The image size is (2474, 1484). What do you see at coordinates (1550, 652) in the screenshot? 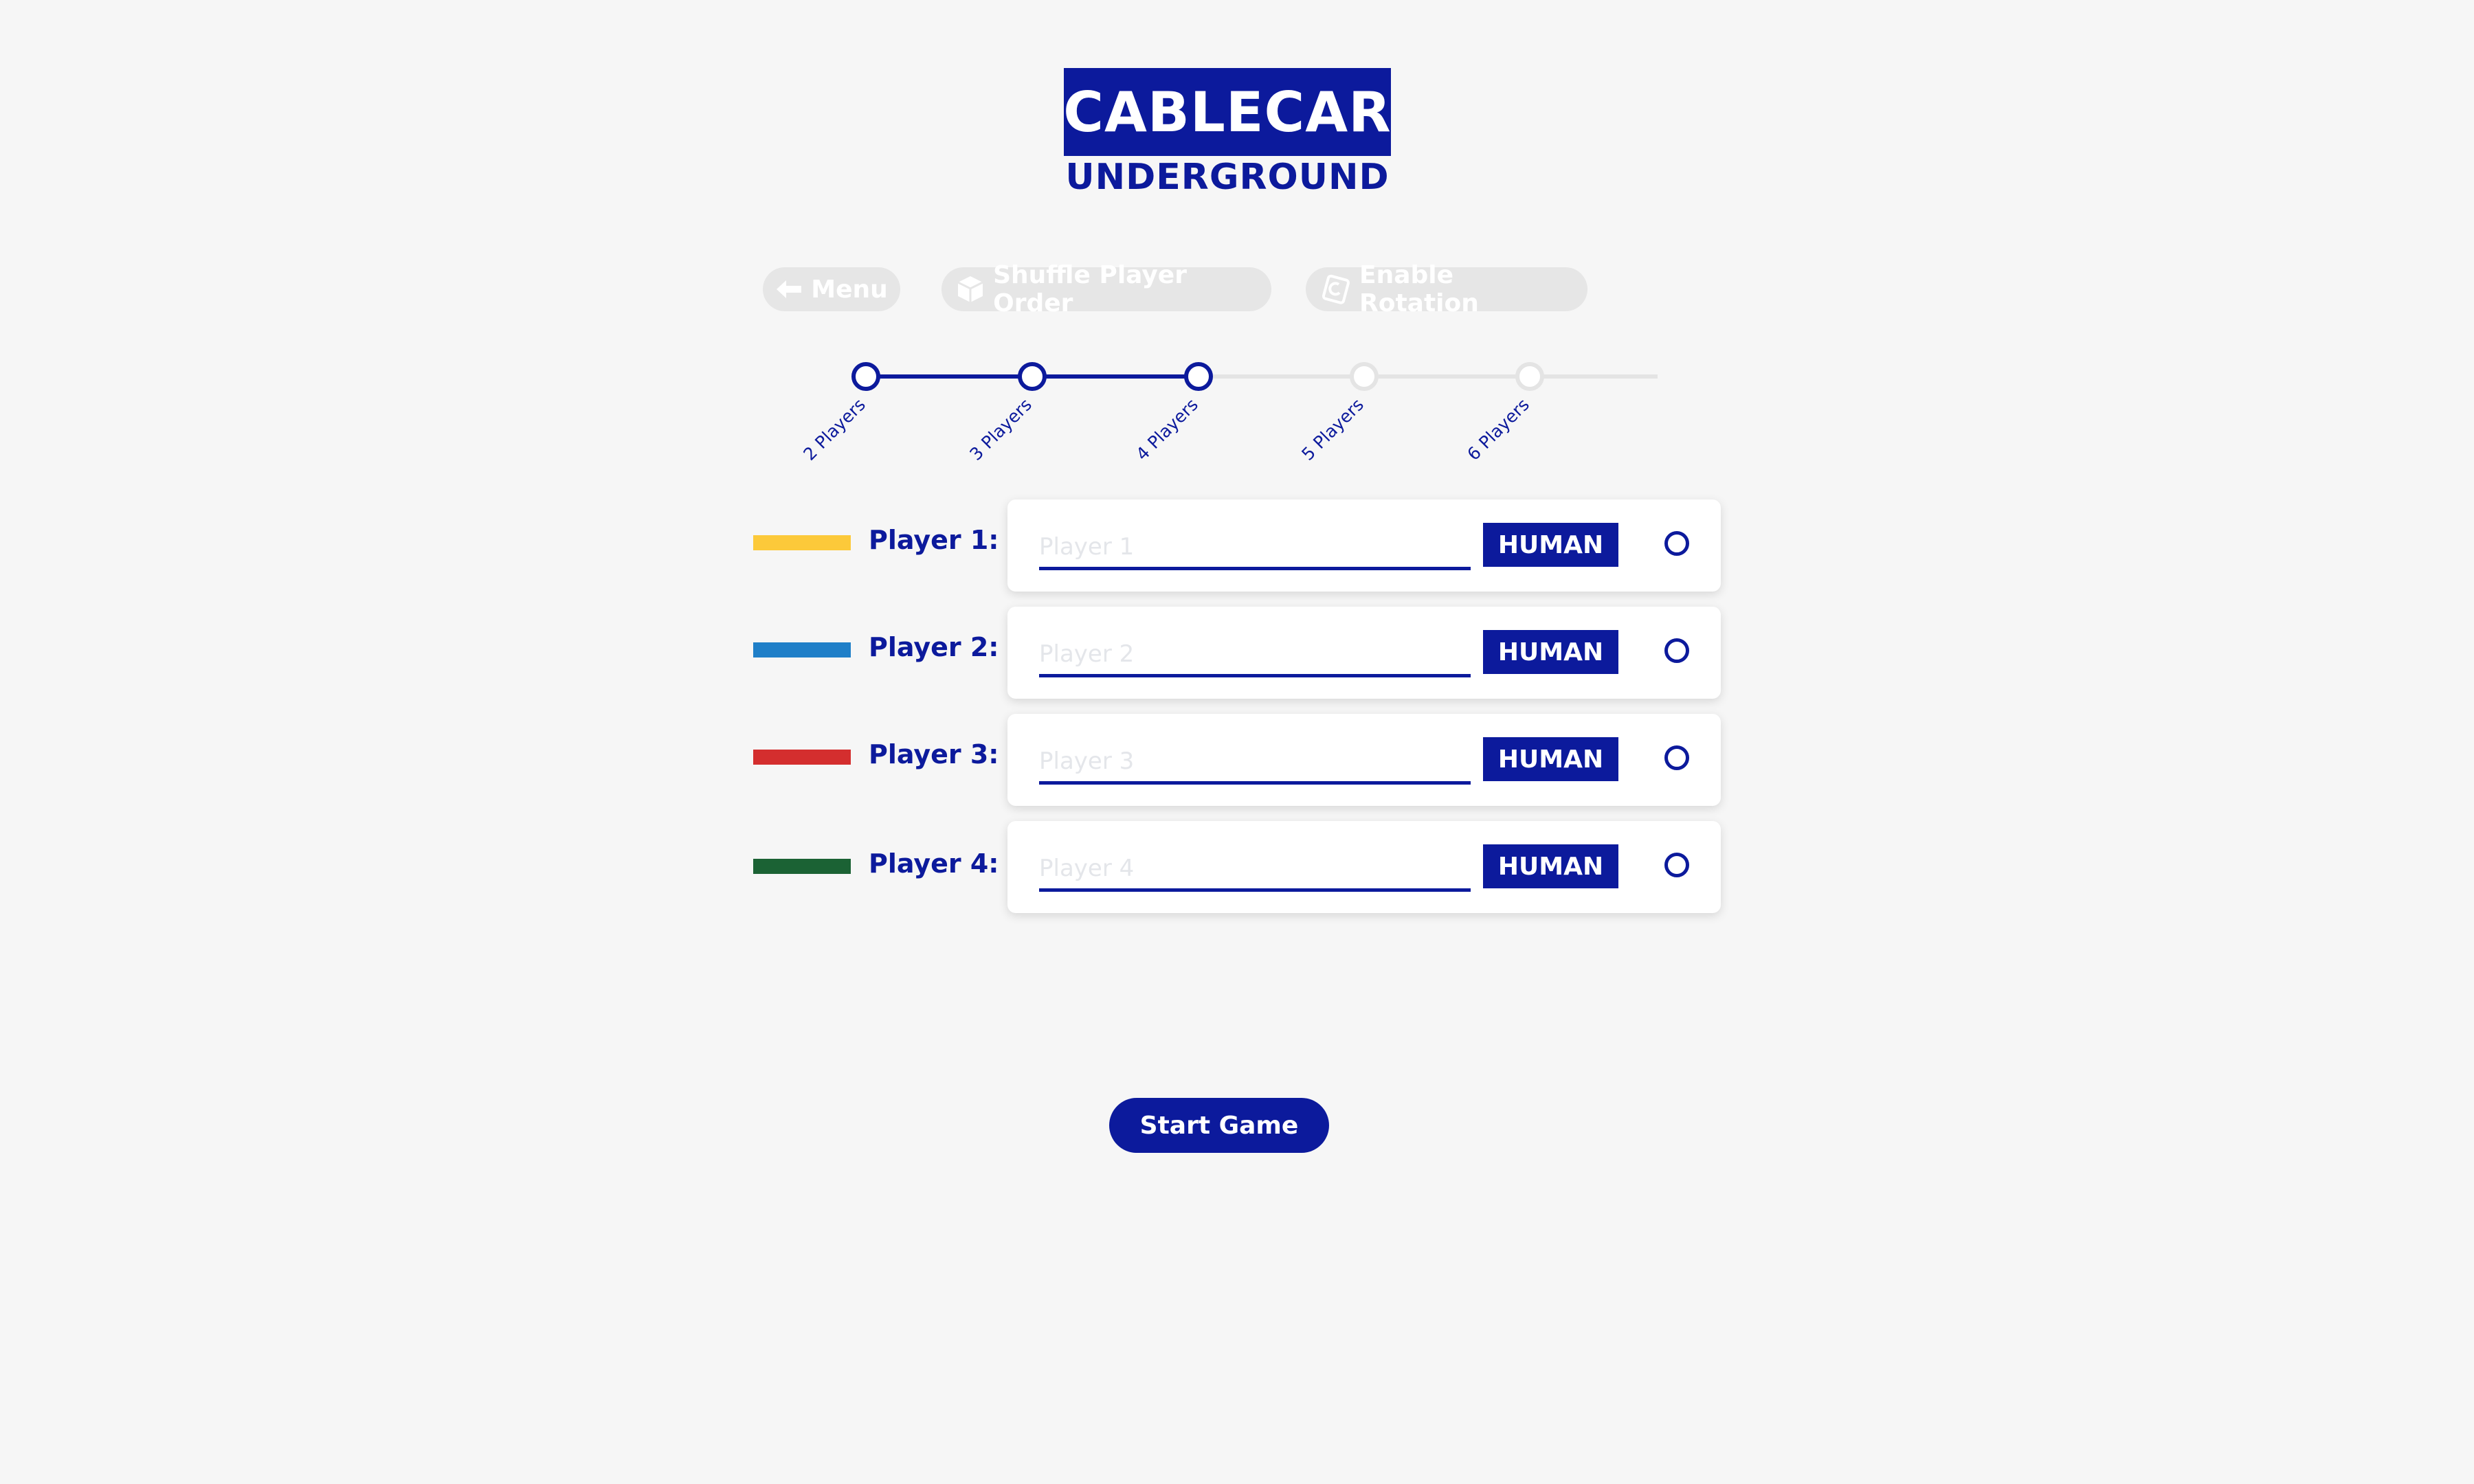
I see `player-2-type-button: HUMAN` at bounding box center [1550, 652].